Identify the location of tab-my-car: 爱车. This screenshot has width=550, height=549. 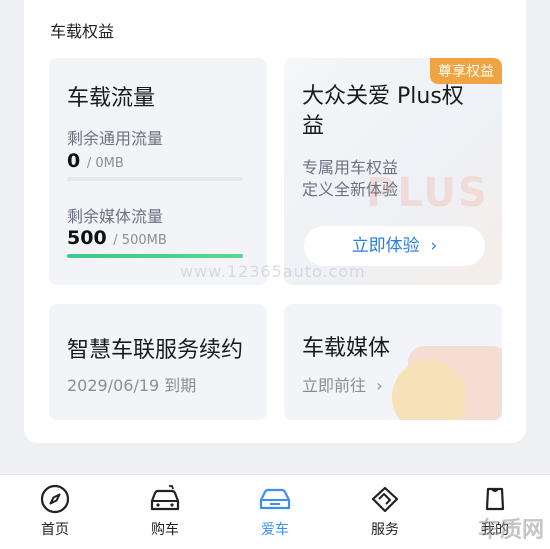
(275, 511).